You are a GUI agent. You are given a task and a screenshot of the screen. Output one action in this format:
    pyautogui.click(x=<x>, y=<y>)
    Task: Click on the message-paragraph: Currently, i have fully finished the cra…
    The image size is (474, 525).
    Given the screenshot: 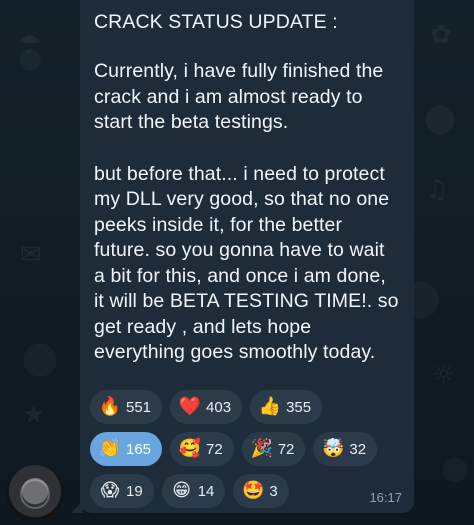 What is the action you would take?
    pyautogui.click(x=239, y=96)
    